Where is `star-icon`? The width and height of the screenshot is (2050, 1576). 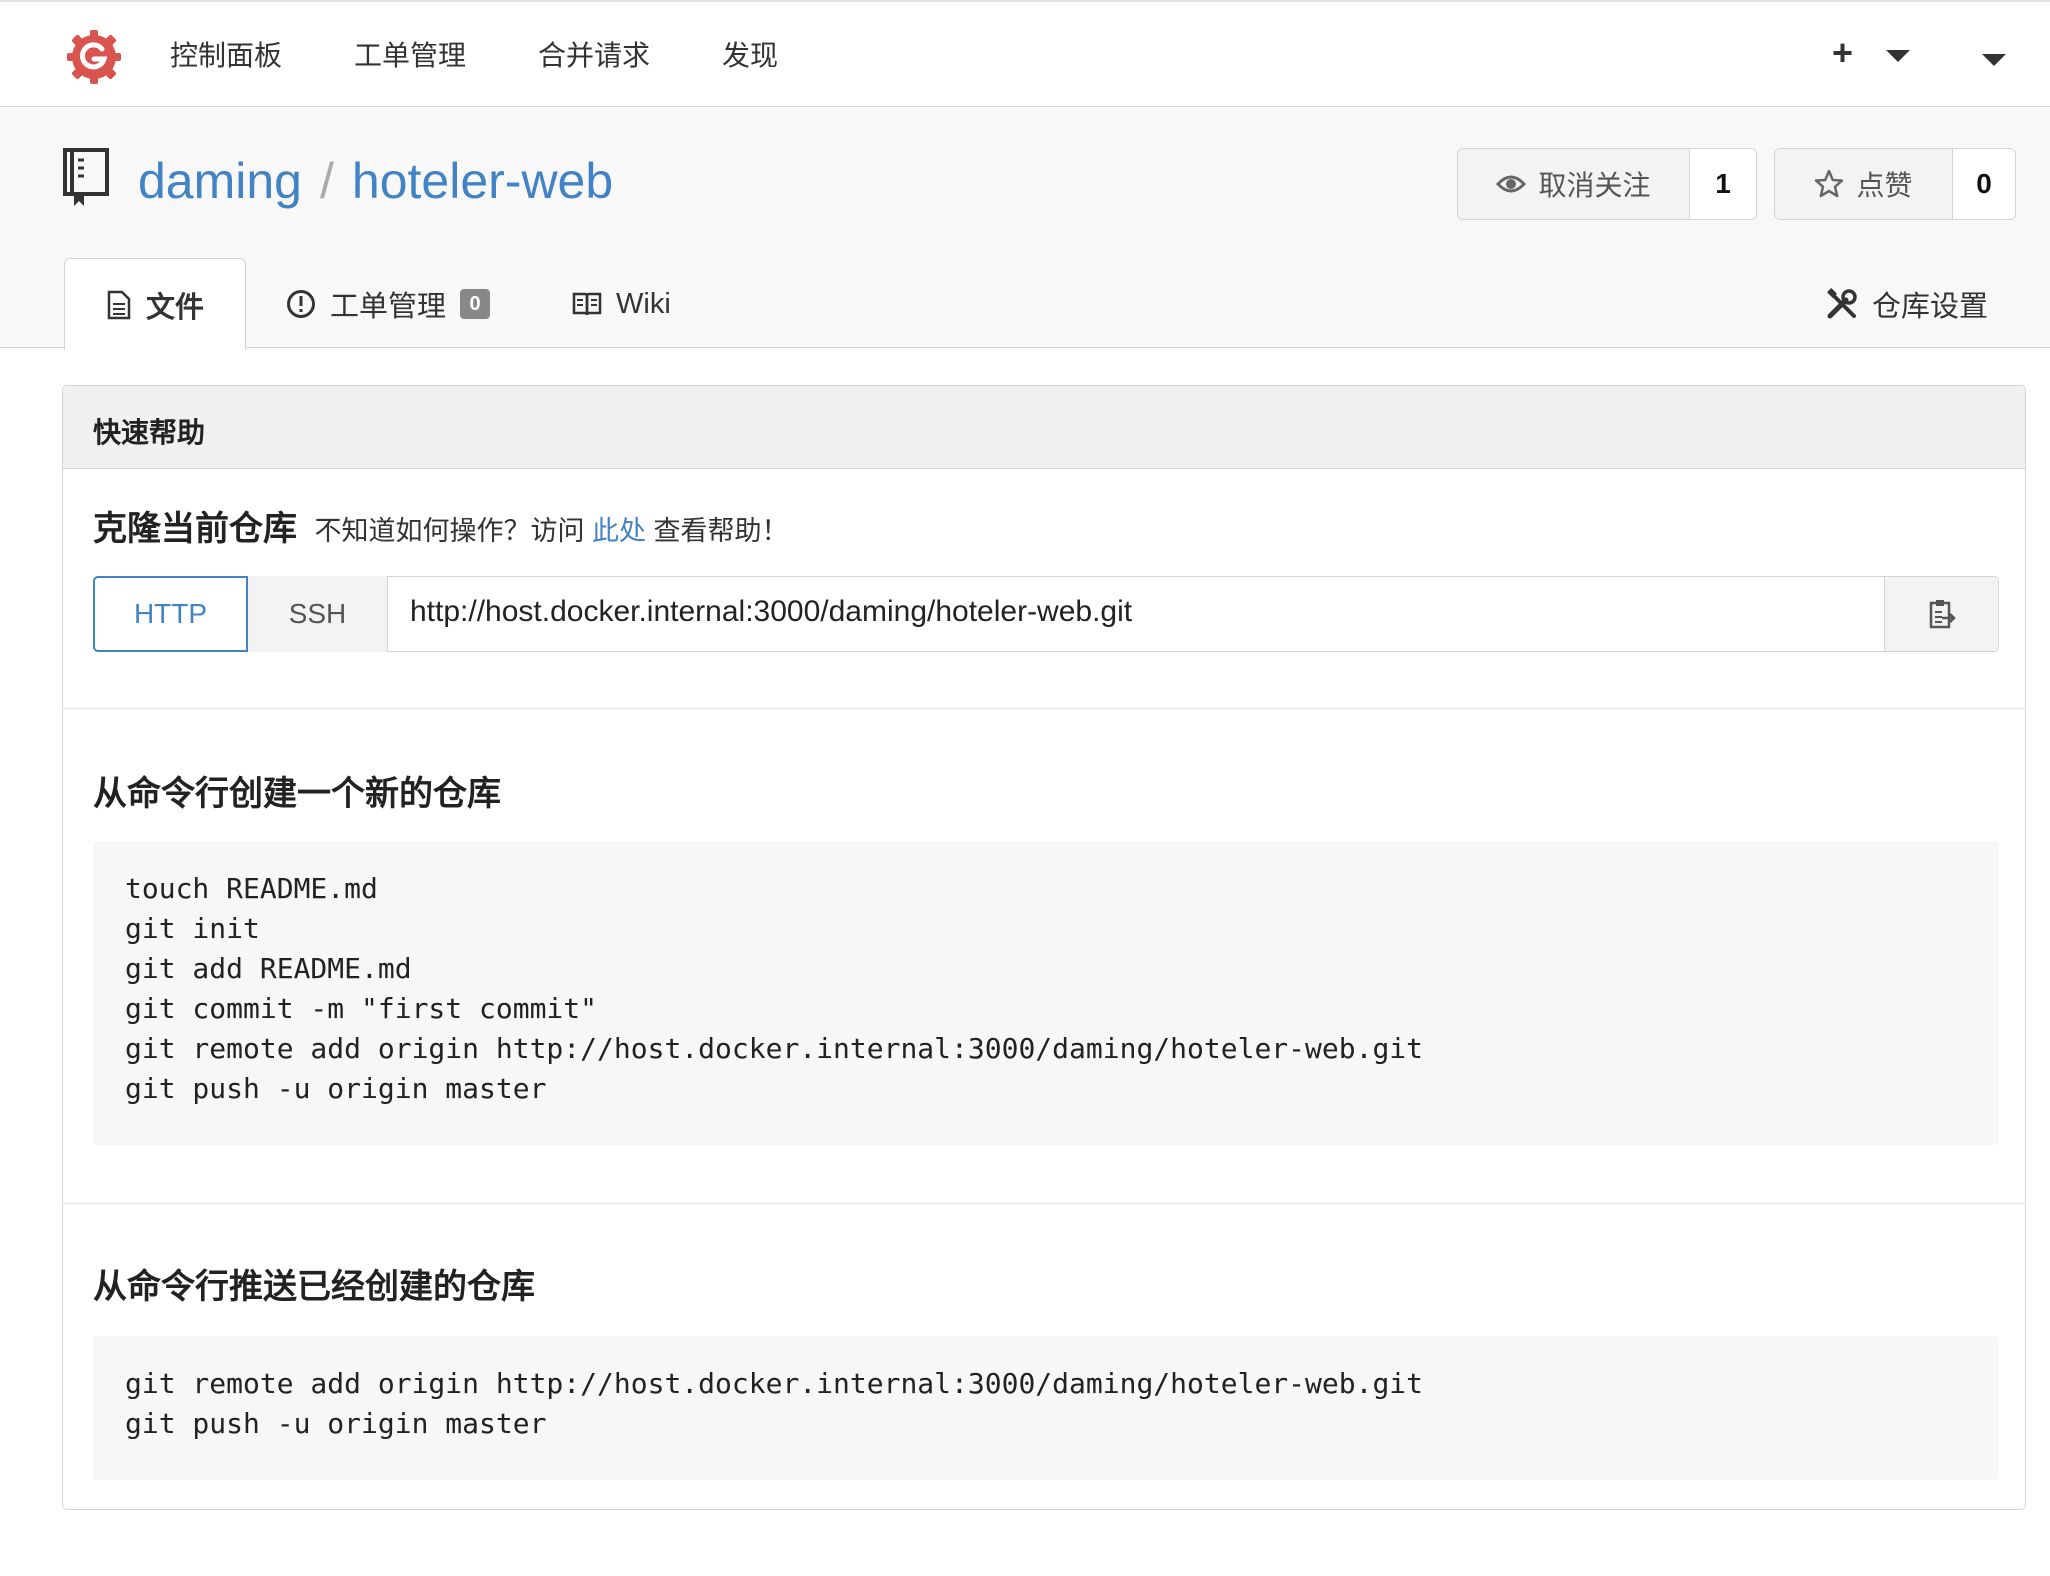 star-icon is located at coordinates (1829, 183).